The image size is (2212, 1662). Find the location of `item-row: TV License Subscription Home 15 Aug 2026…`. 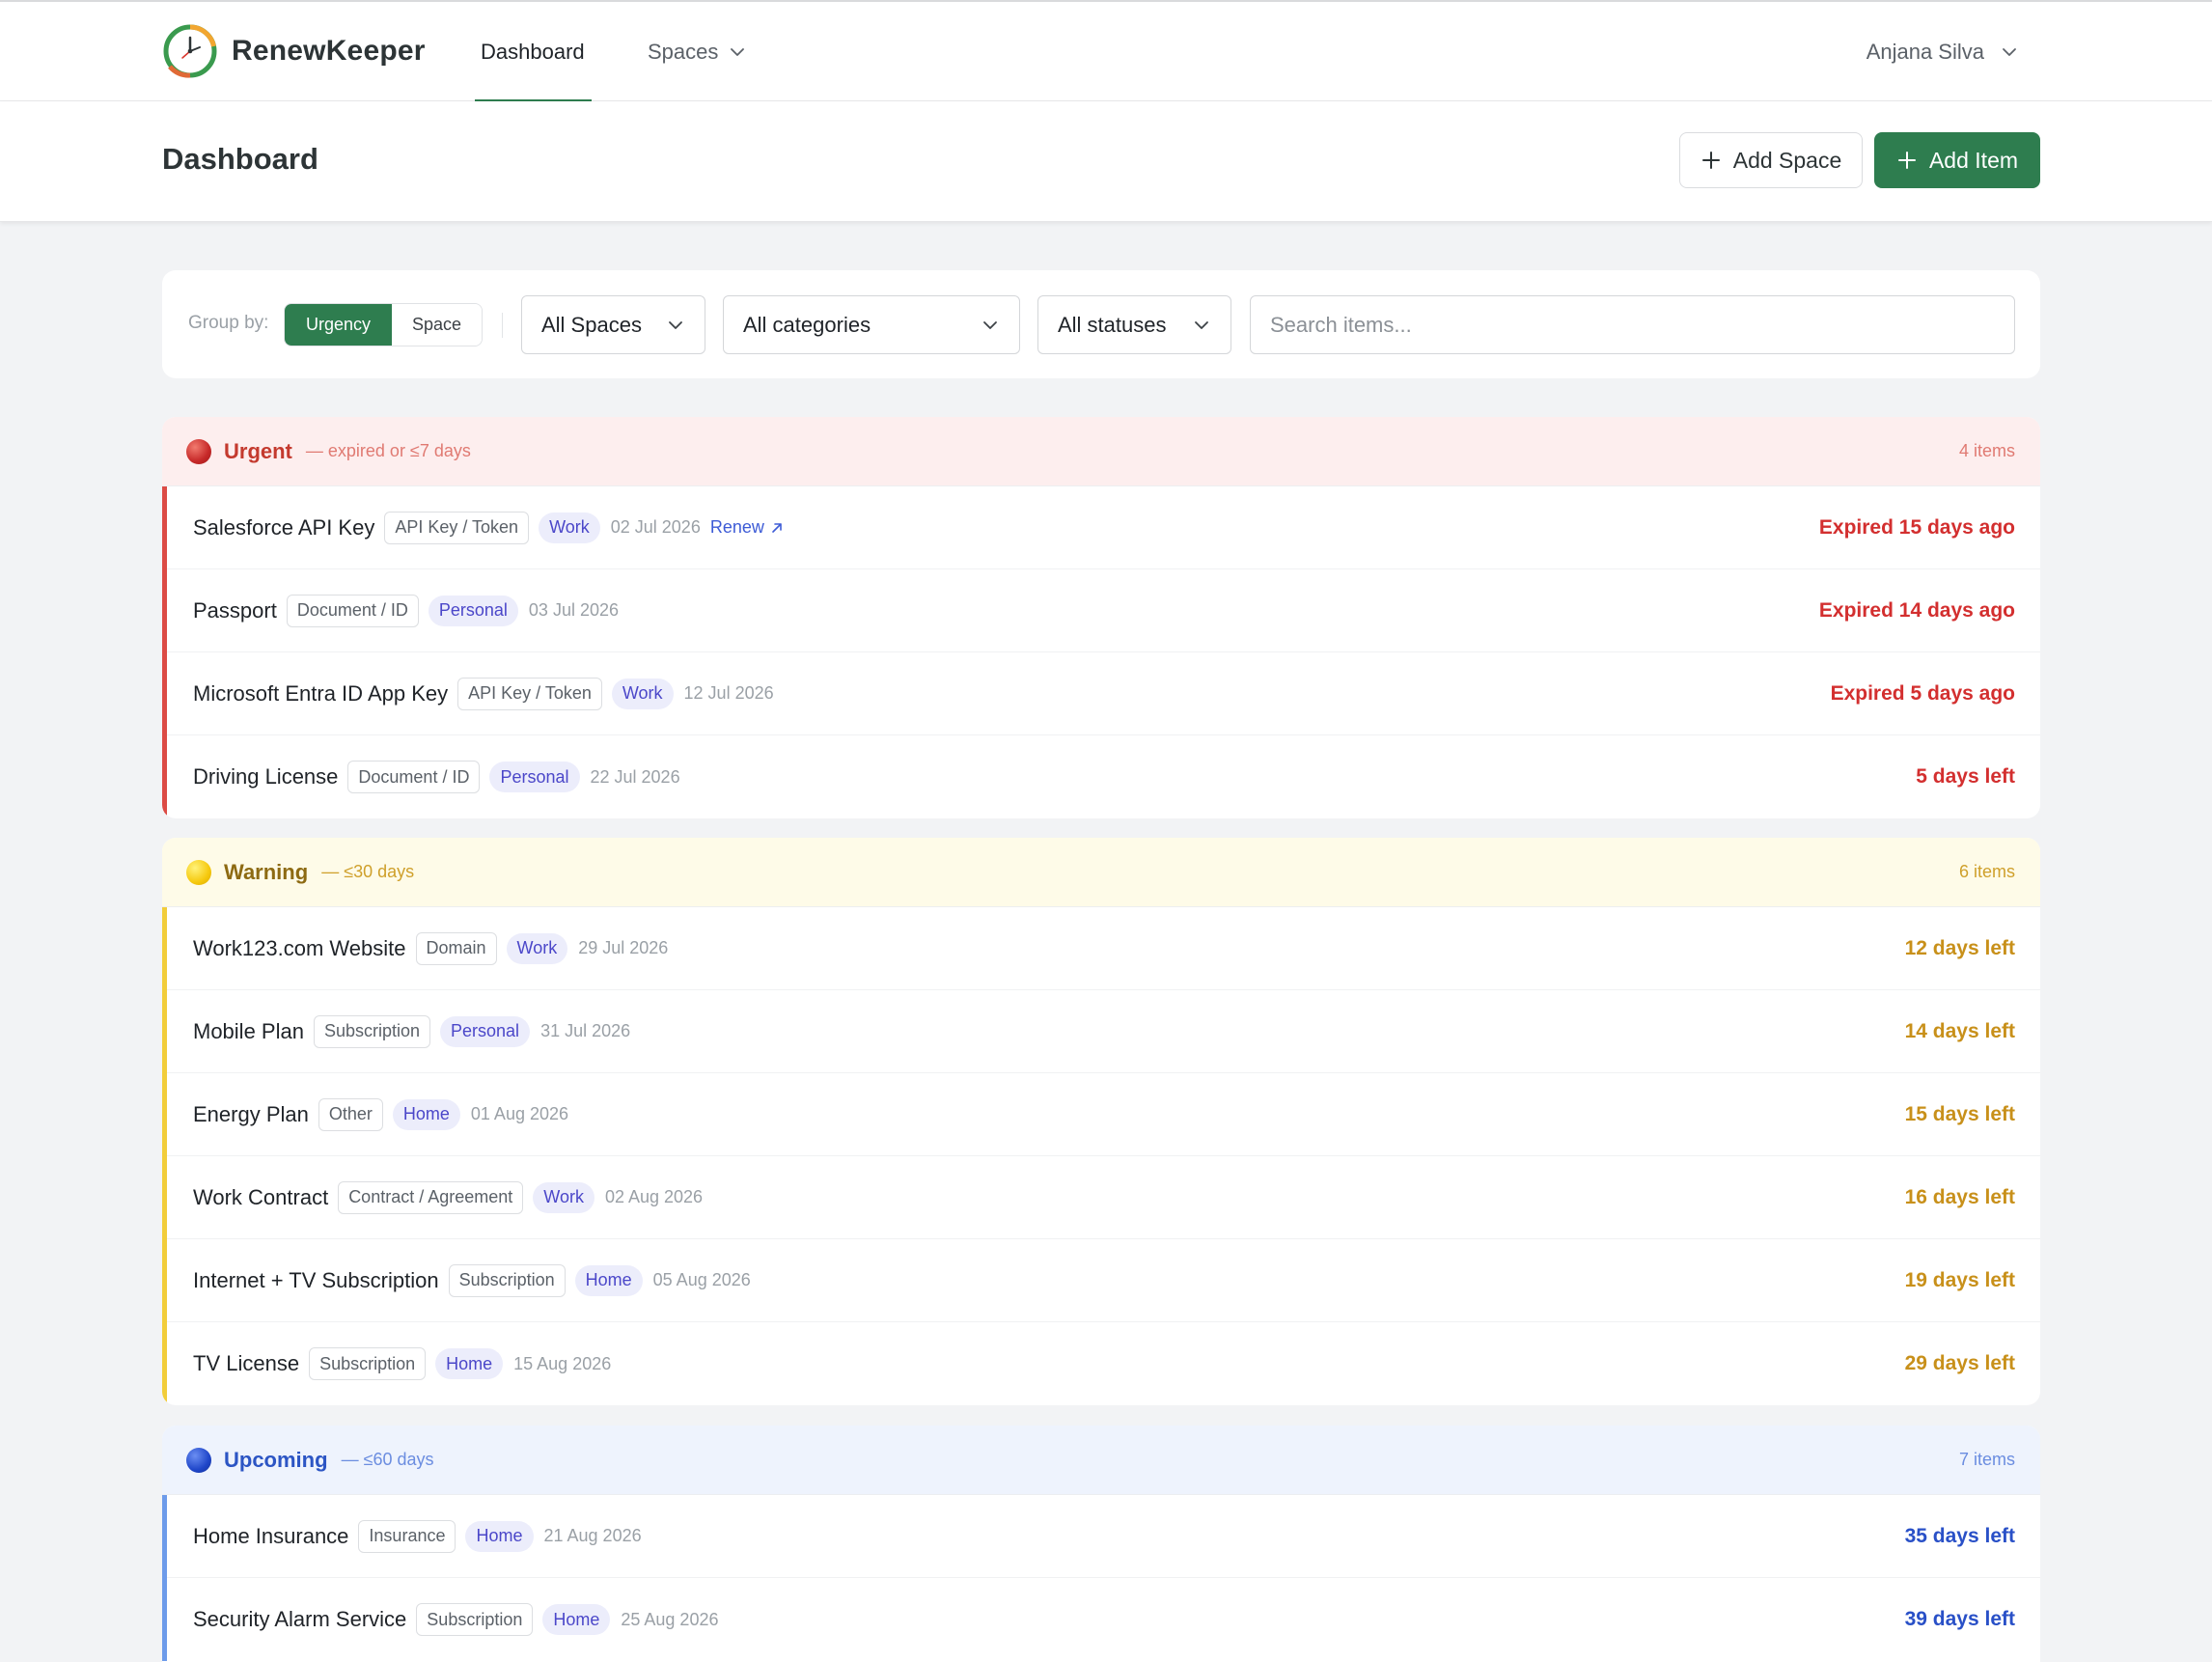

item-row: TV License Subscription Home 15 Aug 2026… is located at coordinates (1103, 1363).